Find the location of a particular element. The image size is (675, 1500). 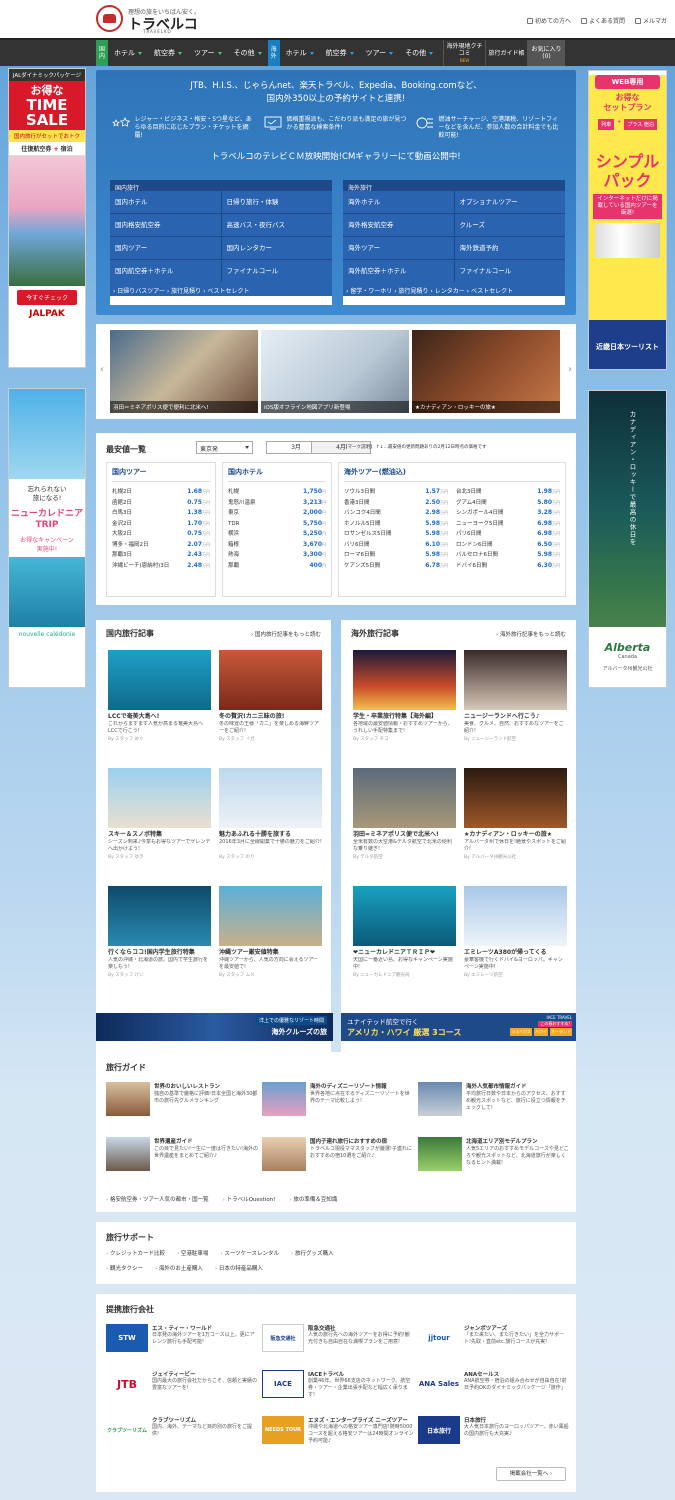

price-row: パリ6日間 6.98万円 is located at coordinates (508, 534).